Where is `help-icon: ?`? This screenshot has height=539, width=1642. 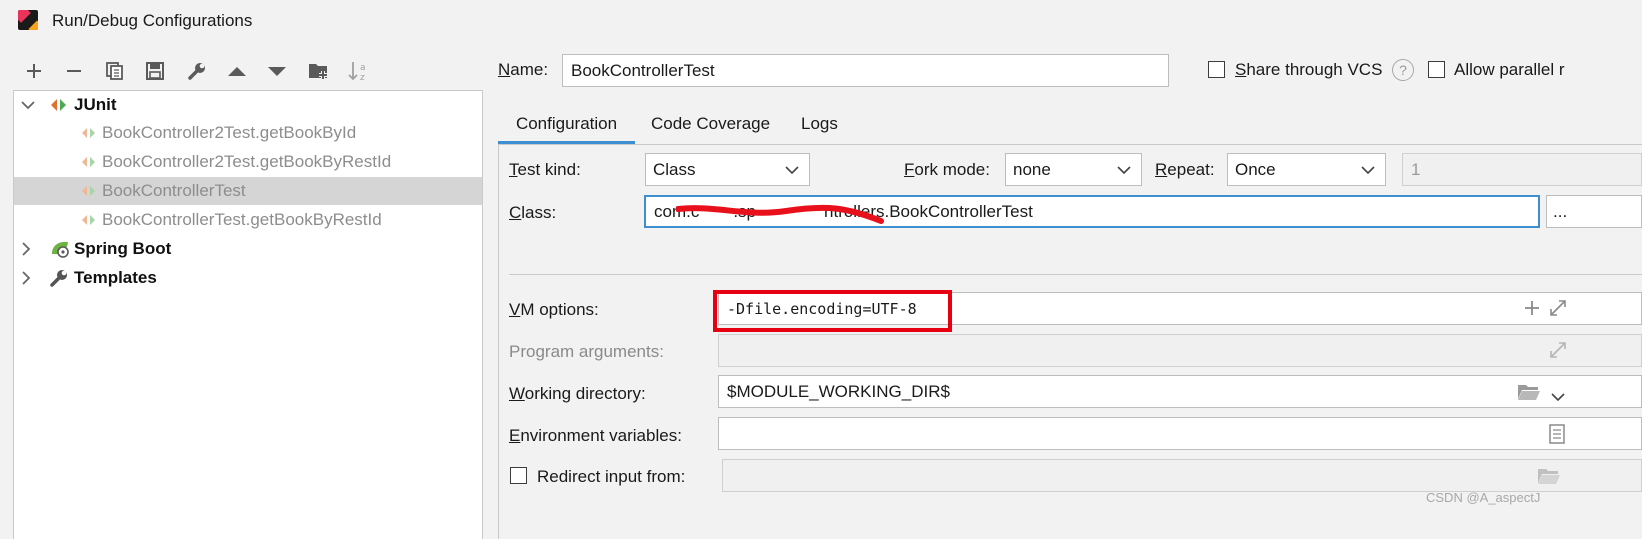 help-icon: ? is located at coordinates (1403, 70).